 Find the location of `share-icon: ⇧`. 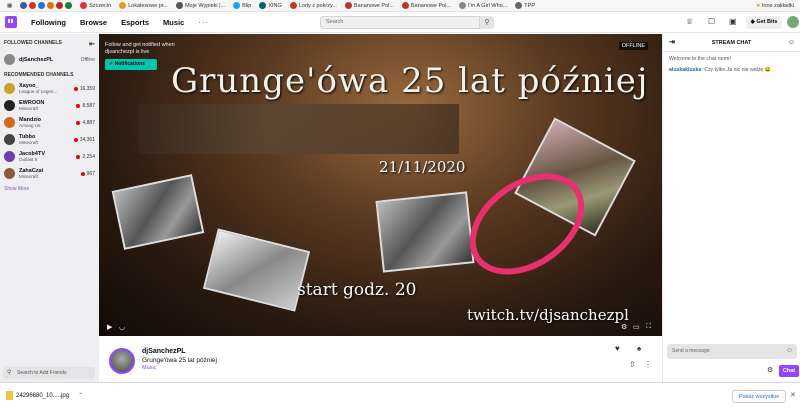

share-icon: ⇧ is located at coordinates (632, 364).